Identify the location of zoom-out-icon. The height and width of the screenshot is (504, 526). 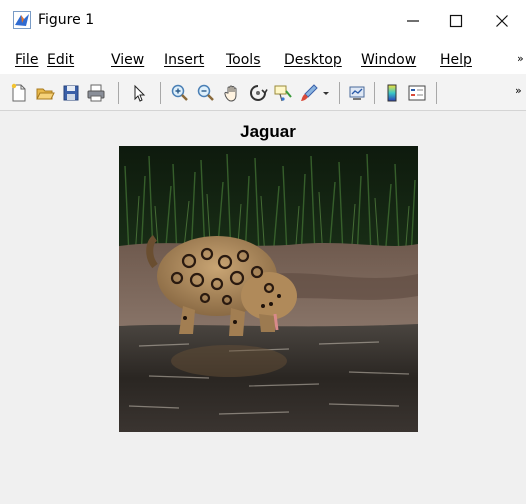
(206, 93).